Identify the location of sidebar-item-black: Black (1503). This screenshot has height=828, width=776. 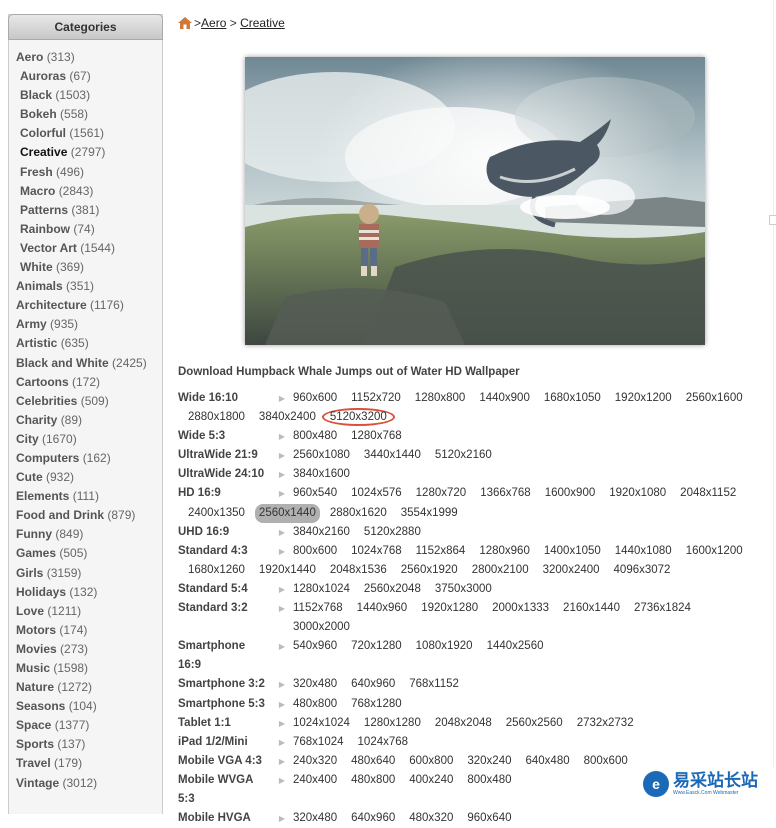
(85, 95).